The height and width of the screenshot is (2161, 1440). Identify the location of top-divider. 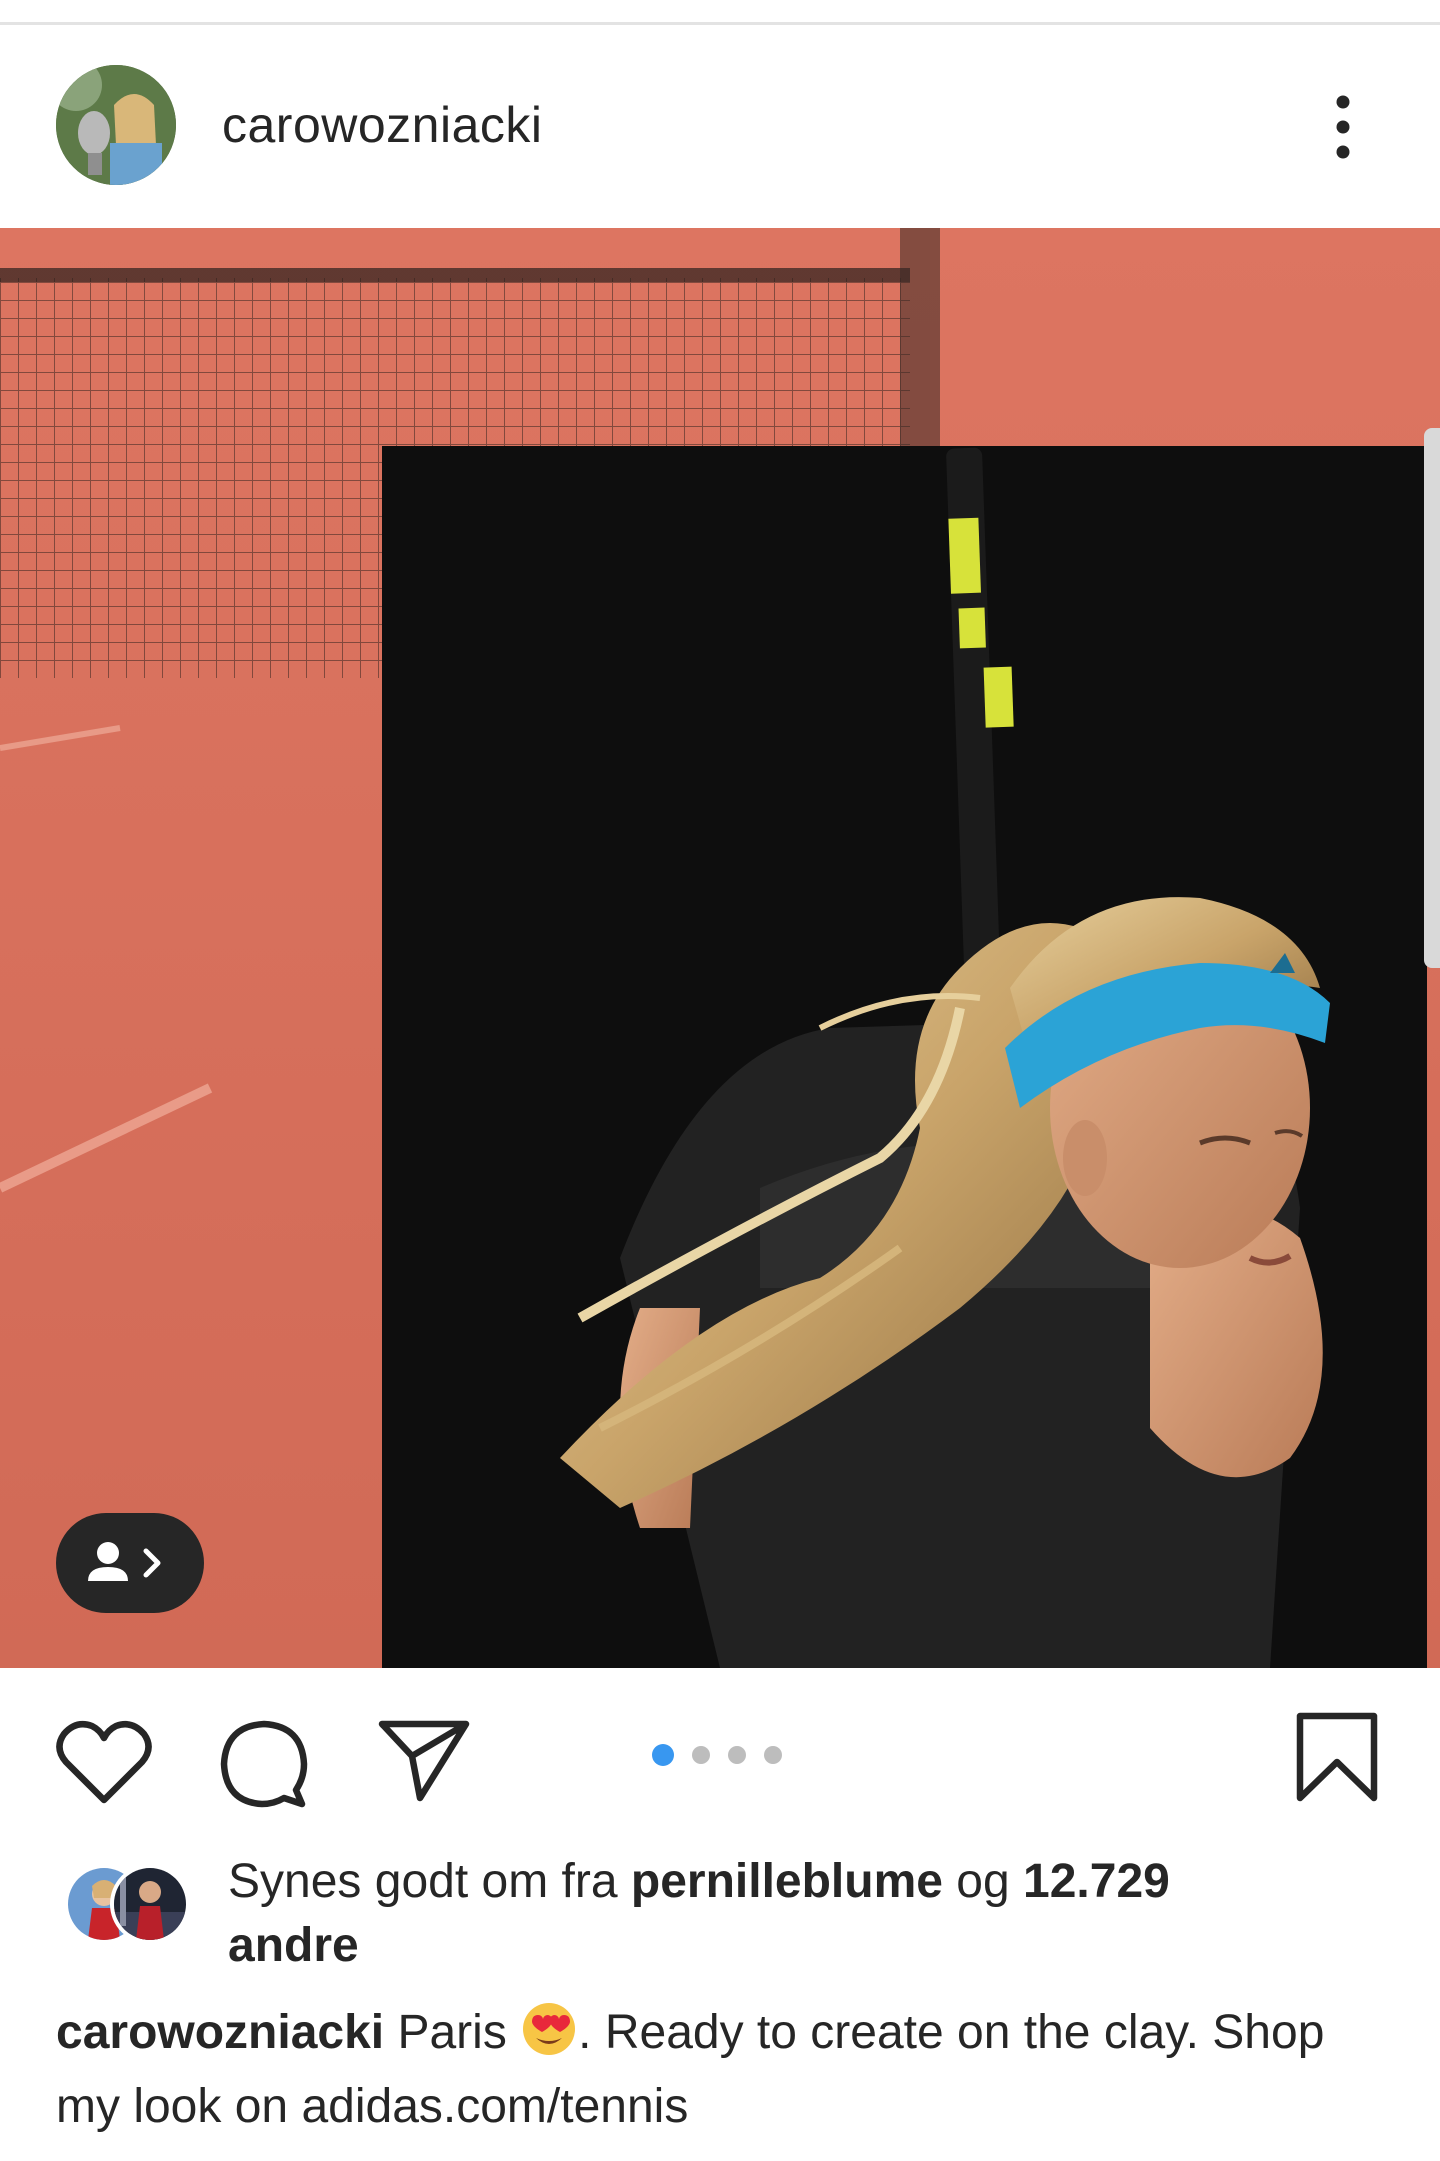
(720, 23).